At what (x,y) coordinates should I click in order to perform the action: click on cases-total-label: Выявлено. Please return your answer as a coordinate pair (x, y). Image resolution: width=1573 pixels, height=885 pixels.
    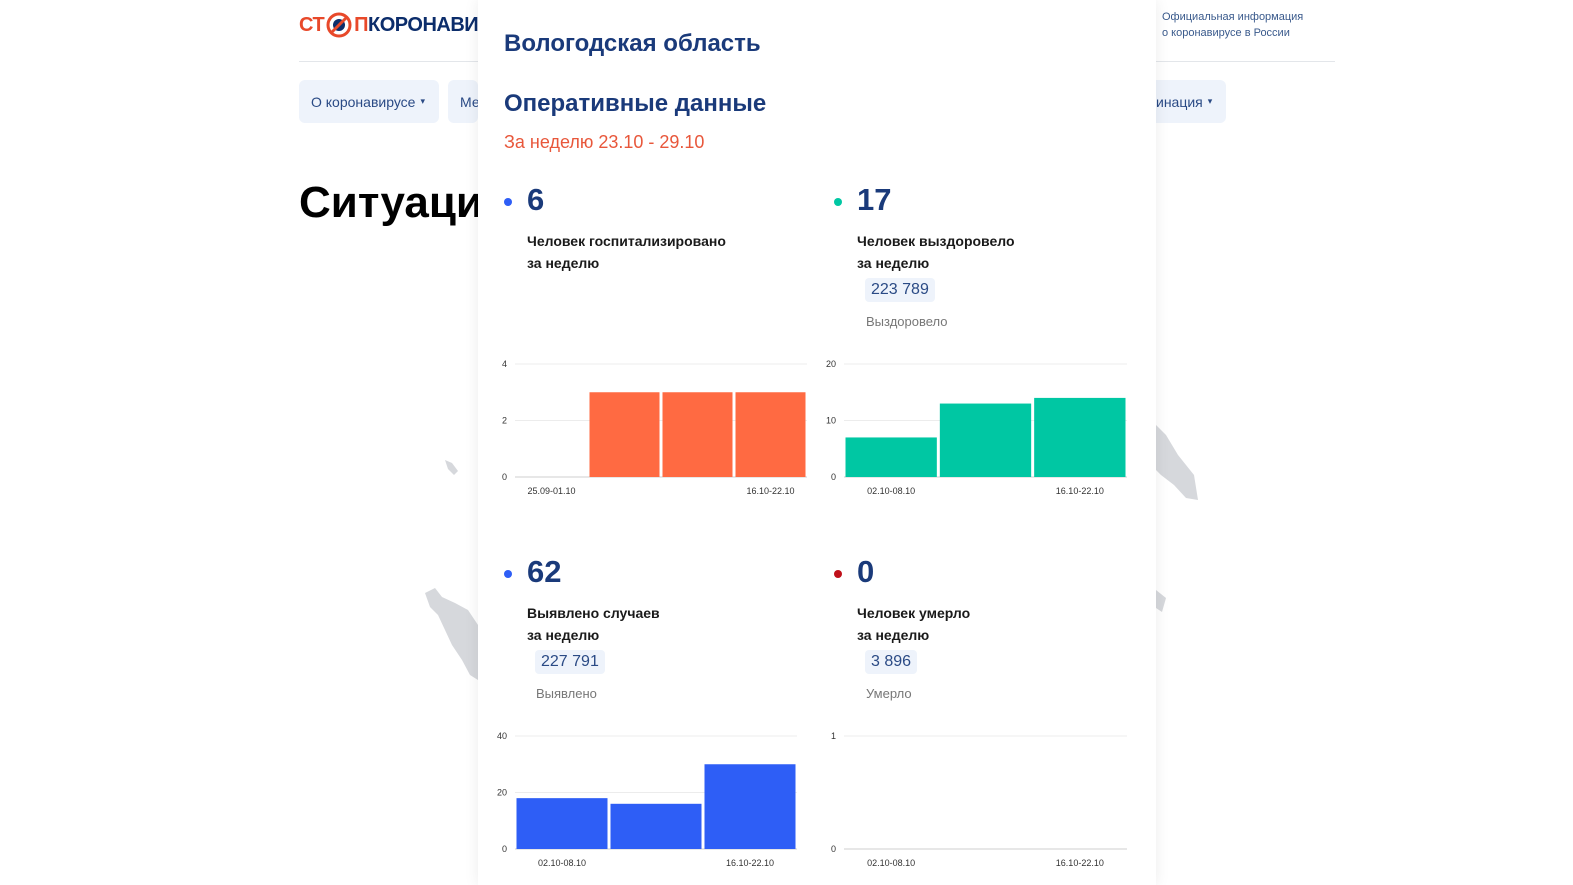
    Looking at the image, I should click on (566, 693).